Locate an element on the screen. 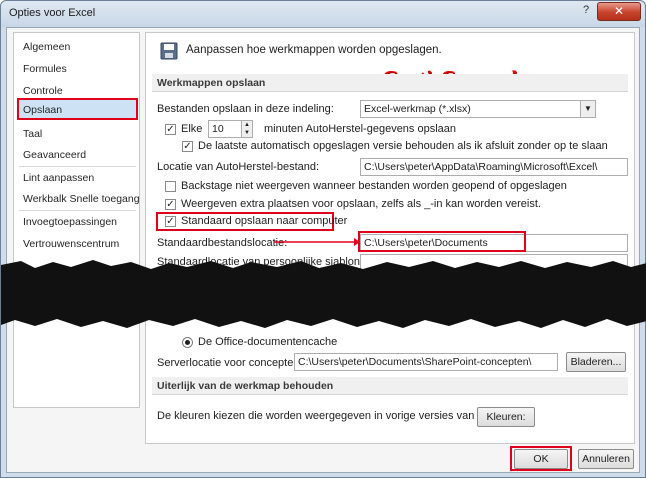 This screenshot has width=646, height=478. keep-last-checkbox: ✓ is located at coordinates (187, 146).